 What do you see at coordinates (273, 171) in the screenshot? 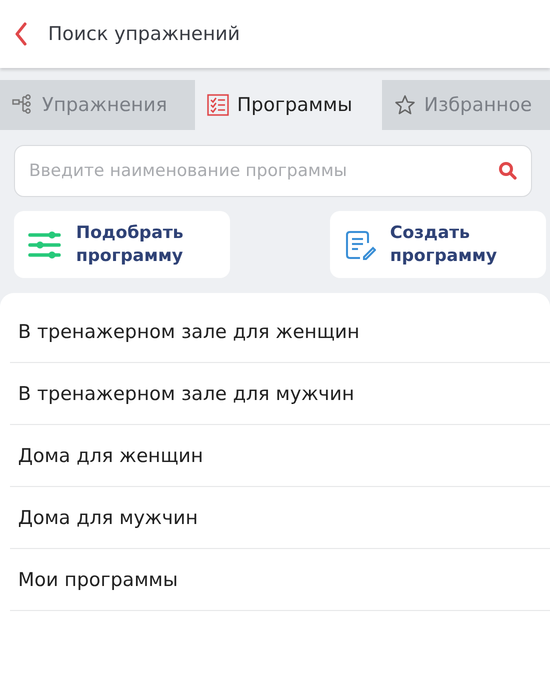
I see `search-field: Введите наименование программы` at bounding box center [273, 171].